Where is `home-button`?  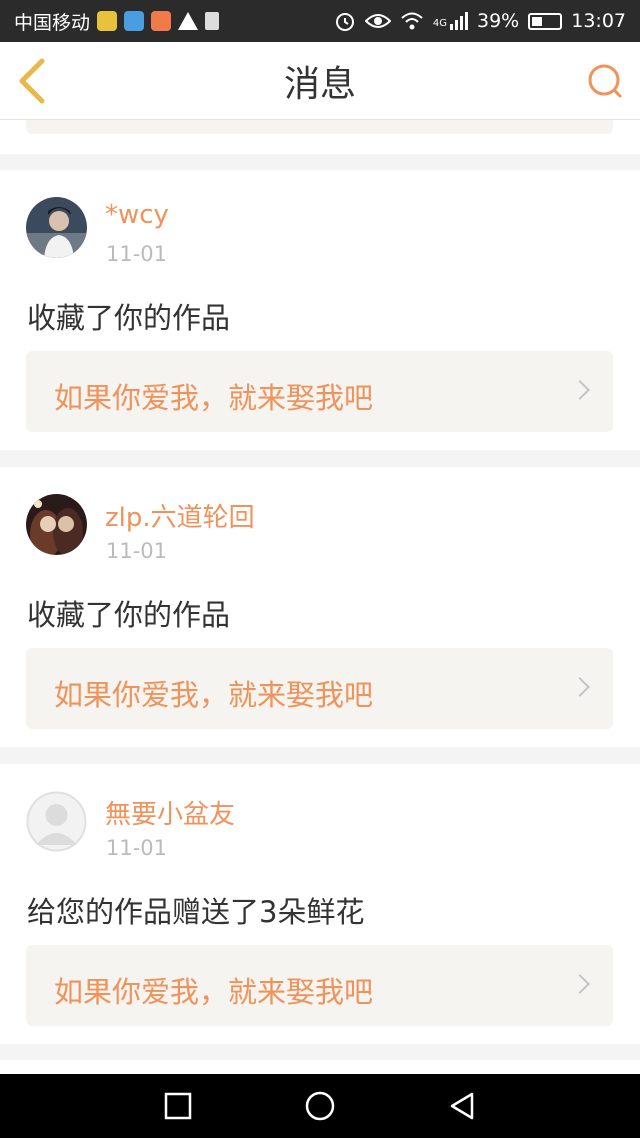 home-button is located at coordinates (320, 1106).